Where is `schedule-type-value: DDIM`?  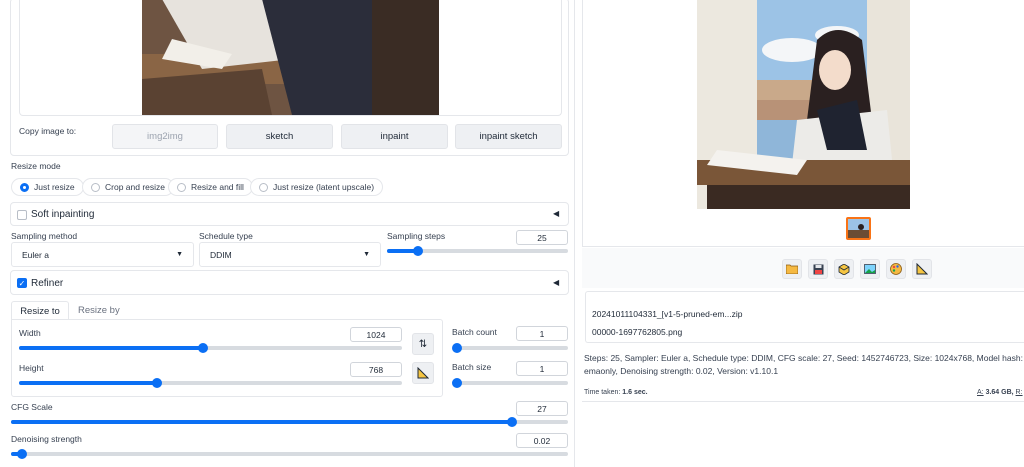 schedule-type-value: DDIM is located at coordinates (221, 254).